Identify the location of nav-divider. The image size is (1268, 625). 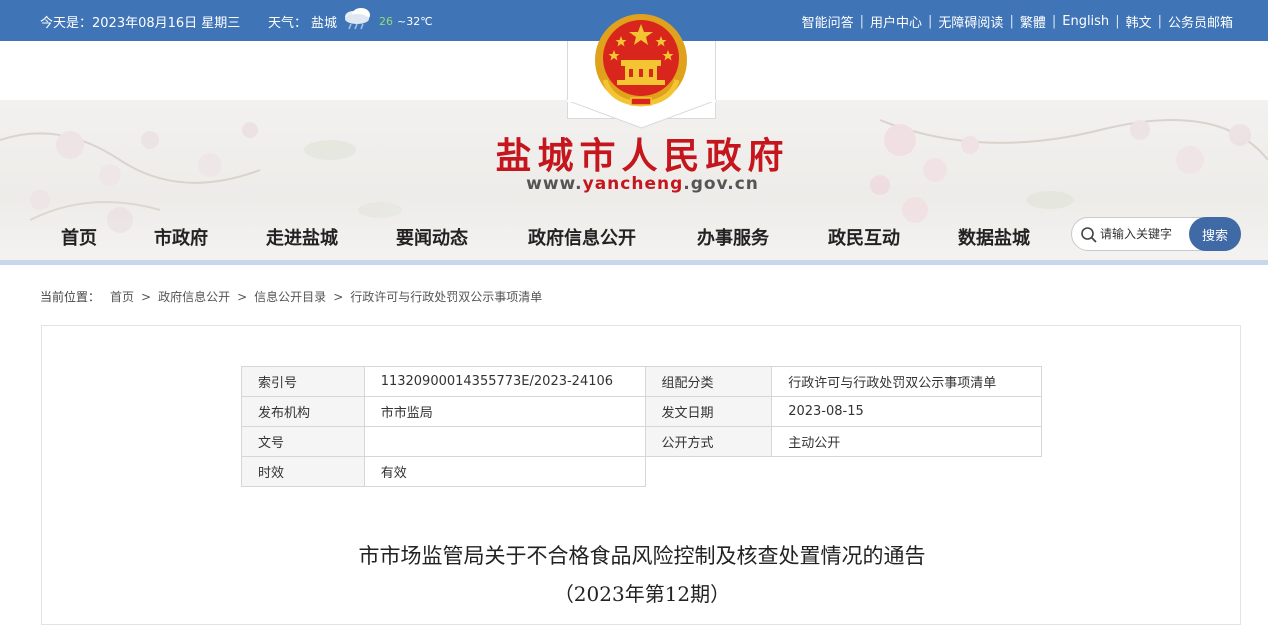
(634, 262).